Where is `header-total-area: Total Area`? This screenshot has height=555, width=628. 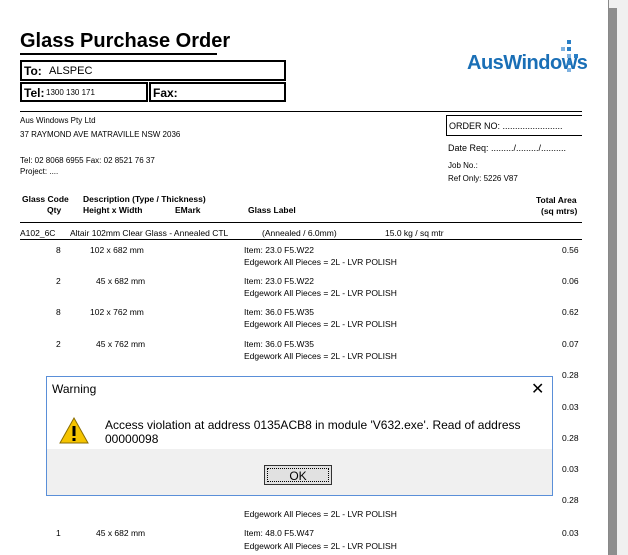 header-total-area: Total Area is located at coordinates (556, 200).